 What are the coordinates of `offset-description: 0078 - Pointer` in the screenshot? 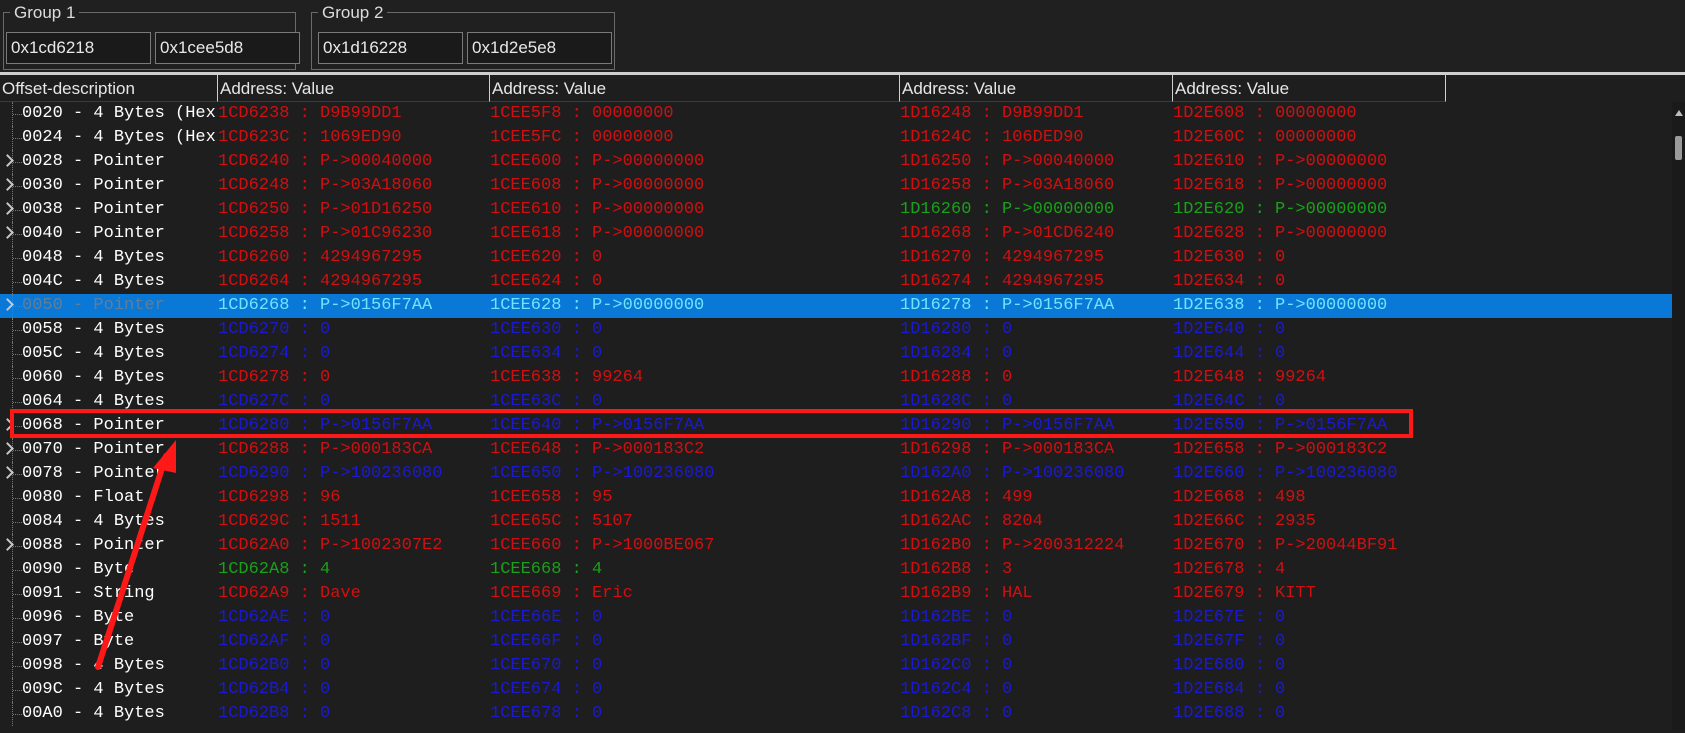 It's located at (93, 473).